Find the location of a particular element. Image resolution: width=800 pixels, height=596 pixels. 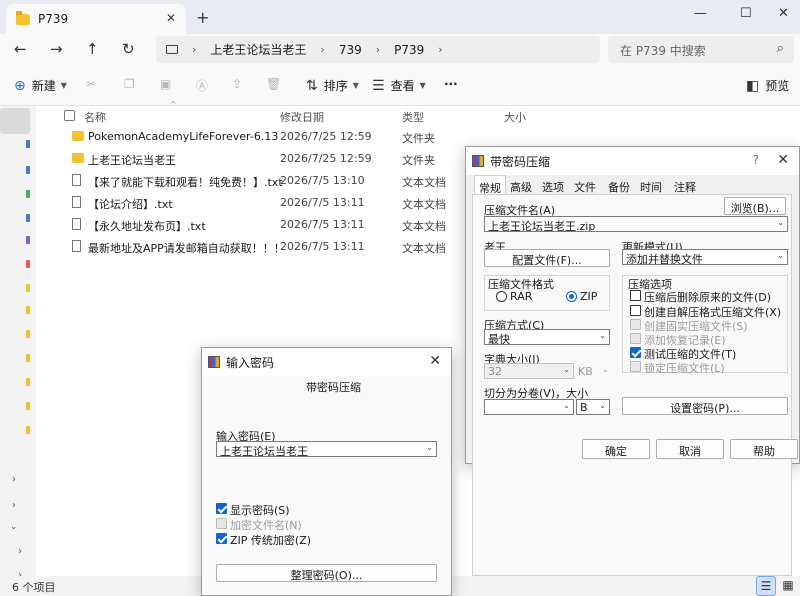

view-button: ☰ 查看 ▼ is located at coordinates (399, 85).